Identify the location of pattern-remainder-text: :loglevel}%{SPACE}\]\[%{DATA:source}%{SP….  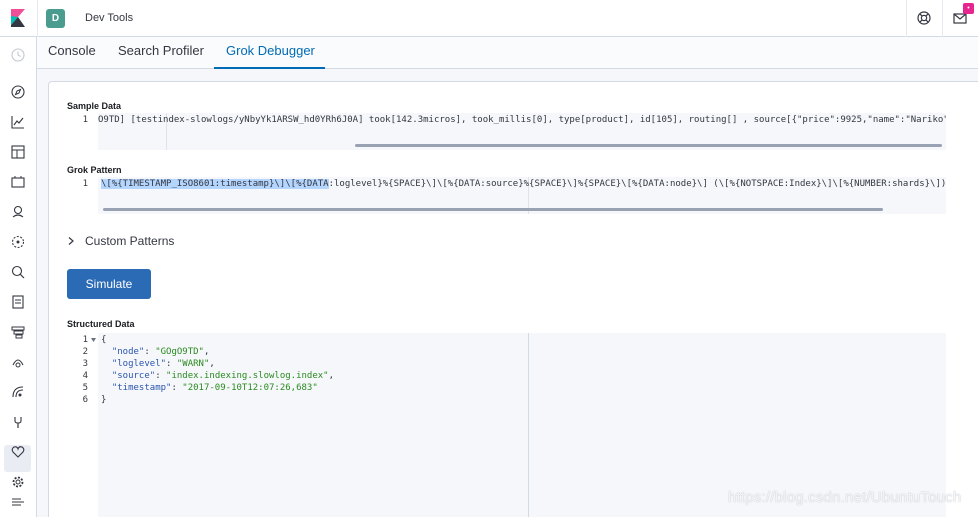
(637, 184).